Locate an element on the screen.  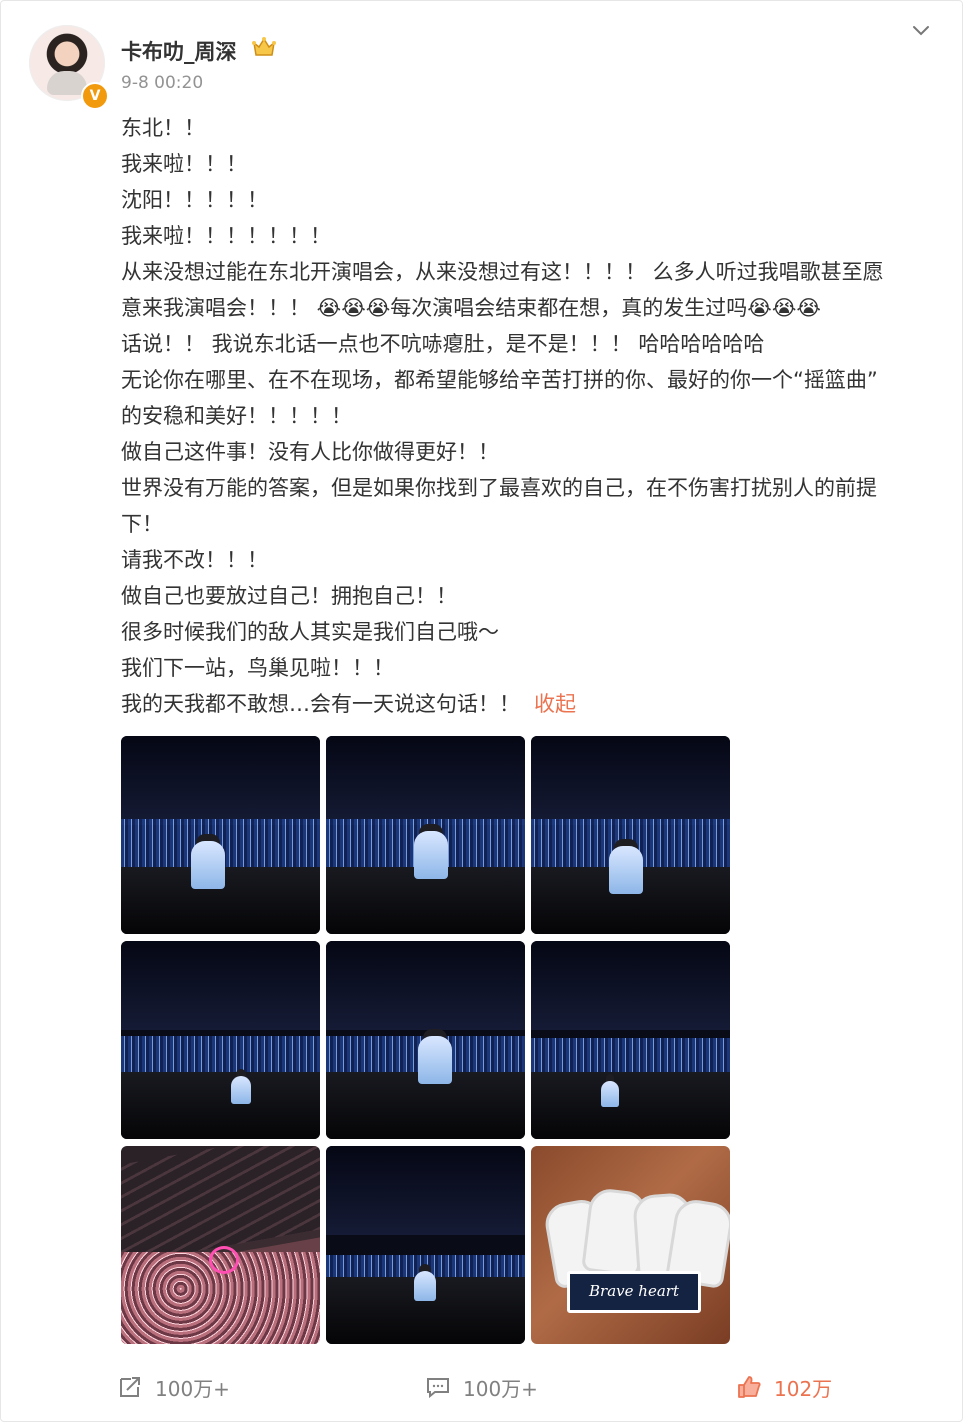
share-button: 100万+ is located at coordinates (173, 1387).